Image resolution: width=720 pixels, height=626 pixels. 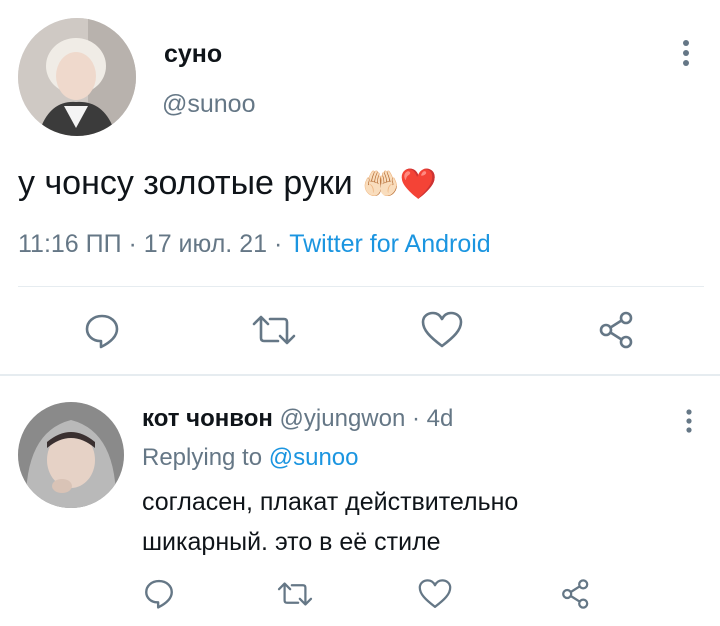 I want to click on reply-button, so click(x=102, y=330).